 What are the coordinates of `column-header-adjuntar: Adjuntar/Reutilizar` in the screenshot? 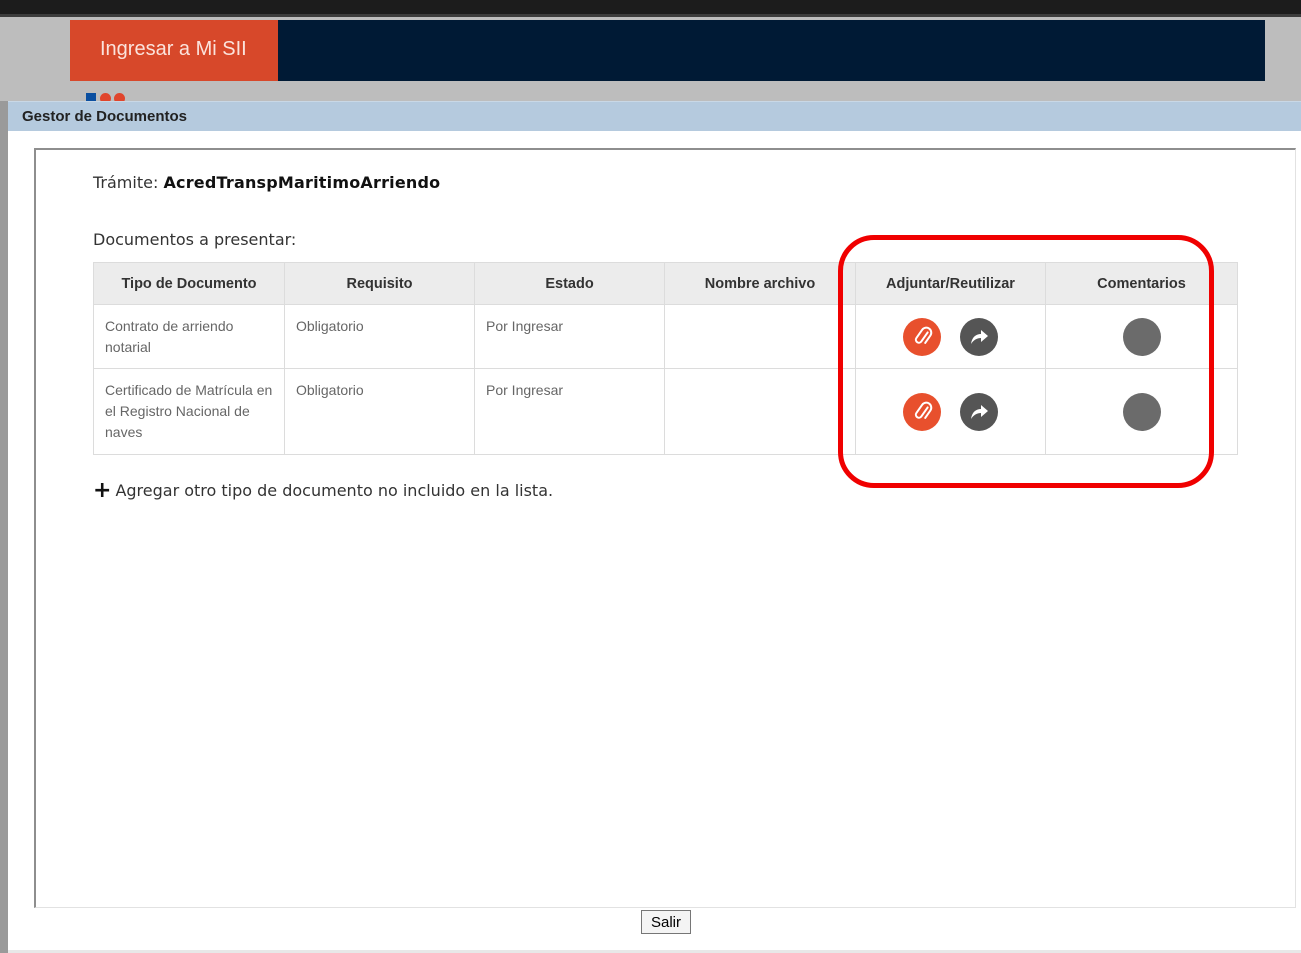 It's located at (950, 283).